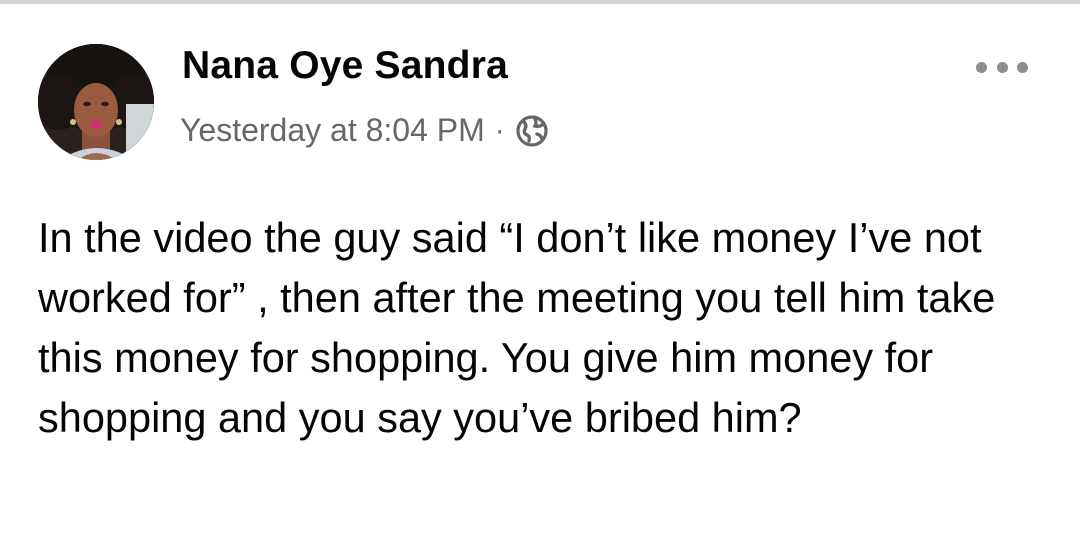 This screenshot has width=1080, height=548. I want to click on author-name: Nana Oye Sandra, so click(345, 66).